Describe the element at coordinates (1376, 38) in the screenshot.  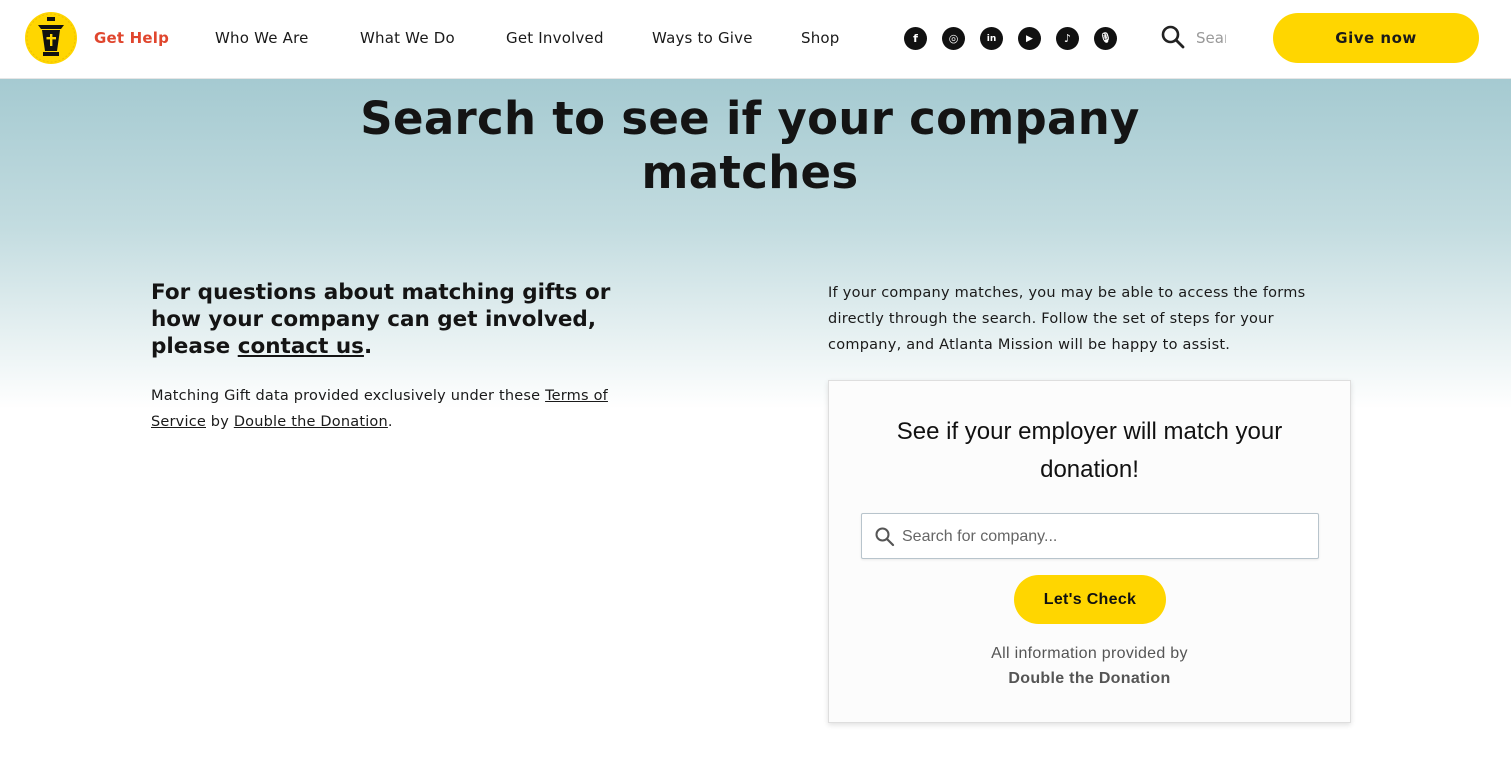
I see `give-now-button: Give now` at that location.